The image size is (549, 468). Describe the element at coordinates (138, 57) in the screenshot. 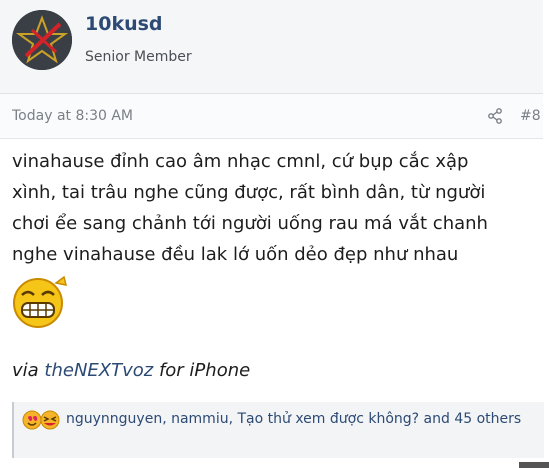

I see `user-title: Senior Member` at that location.